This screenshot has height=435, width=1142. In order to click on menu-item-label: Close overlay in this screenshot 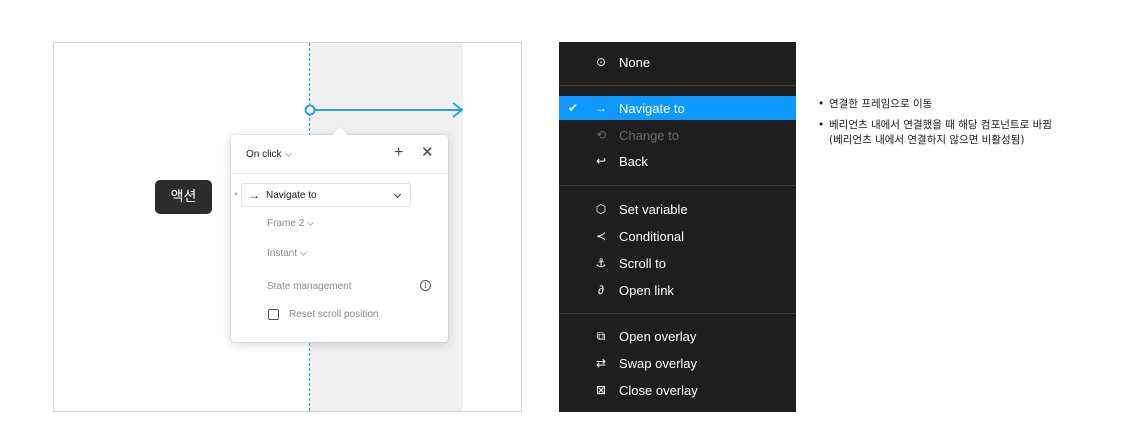, I will do `click(658, 390)`.